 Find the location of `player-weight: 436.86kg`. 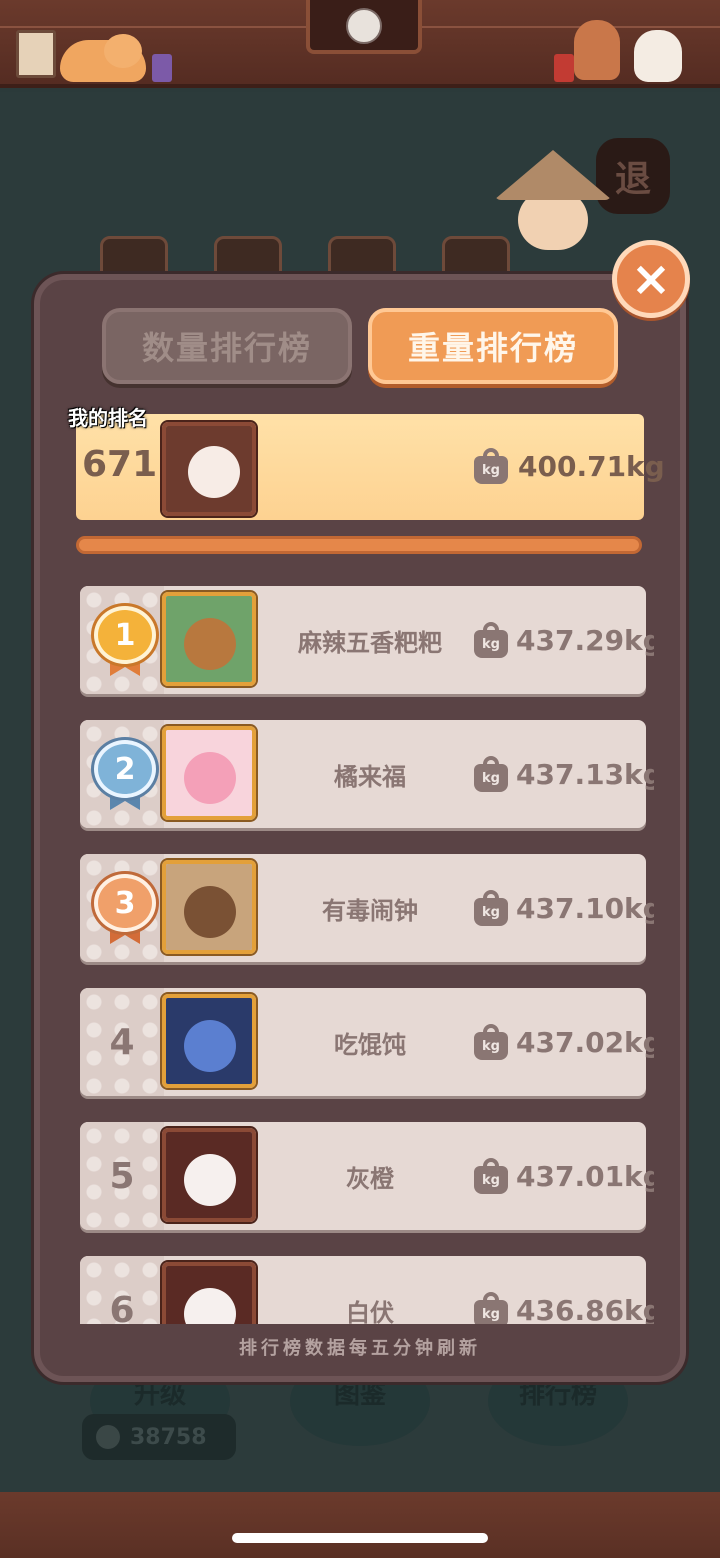

player-weight: 436.86kg is located at coordinates (585, 1309).